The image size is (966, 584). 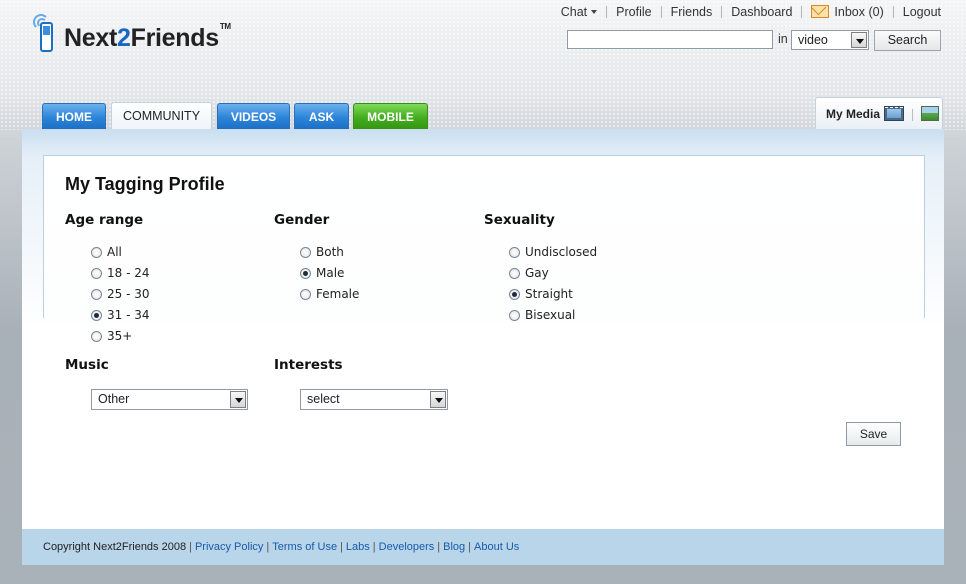 What do you see at coordinates (873, 434) in the screenshot?
I see `save-button: Save` at bounding box center [873, 434].